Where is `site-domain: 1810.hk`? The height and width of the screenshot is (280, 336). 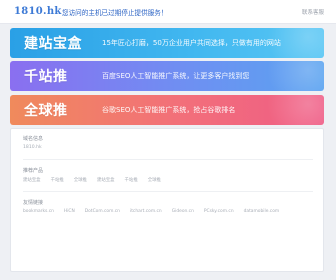
site-domain: 1810.hk is located at coordinates (38, 11).